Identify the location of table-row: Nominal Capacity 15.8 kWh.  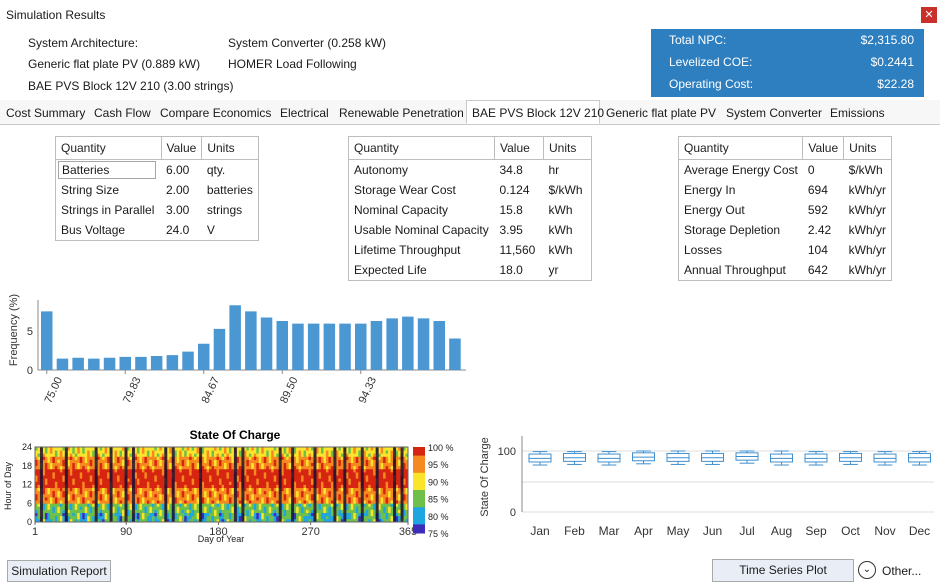
(470, 210).